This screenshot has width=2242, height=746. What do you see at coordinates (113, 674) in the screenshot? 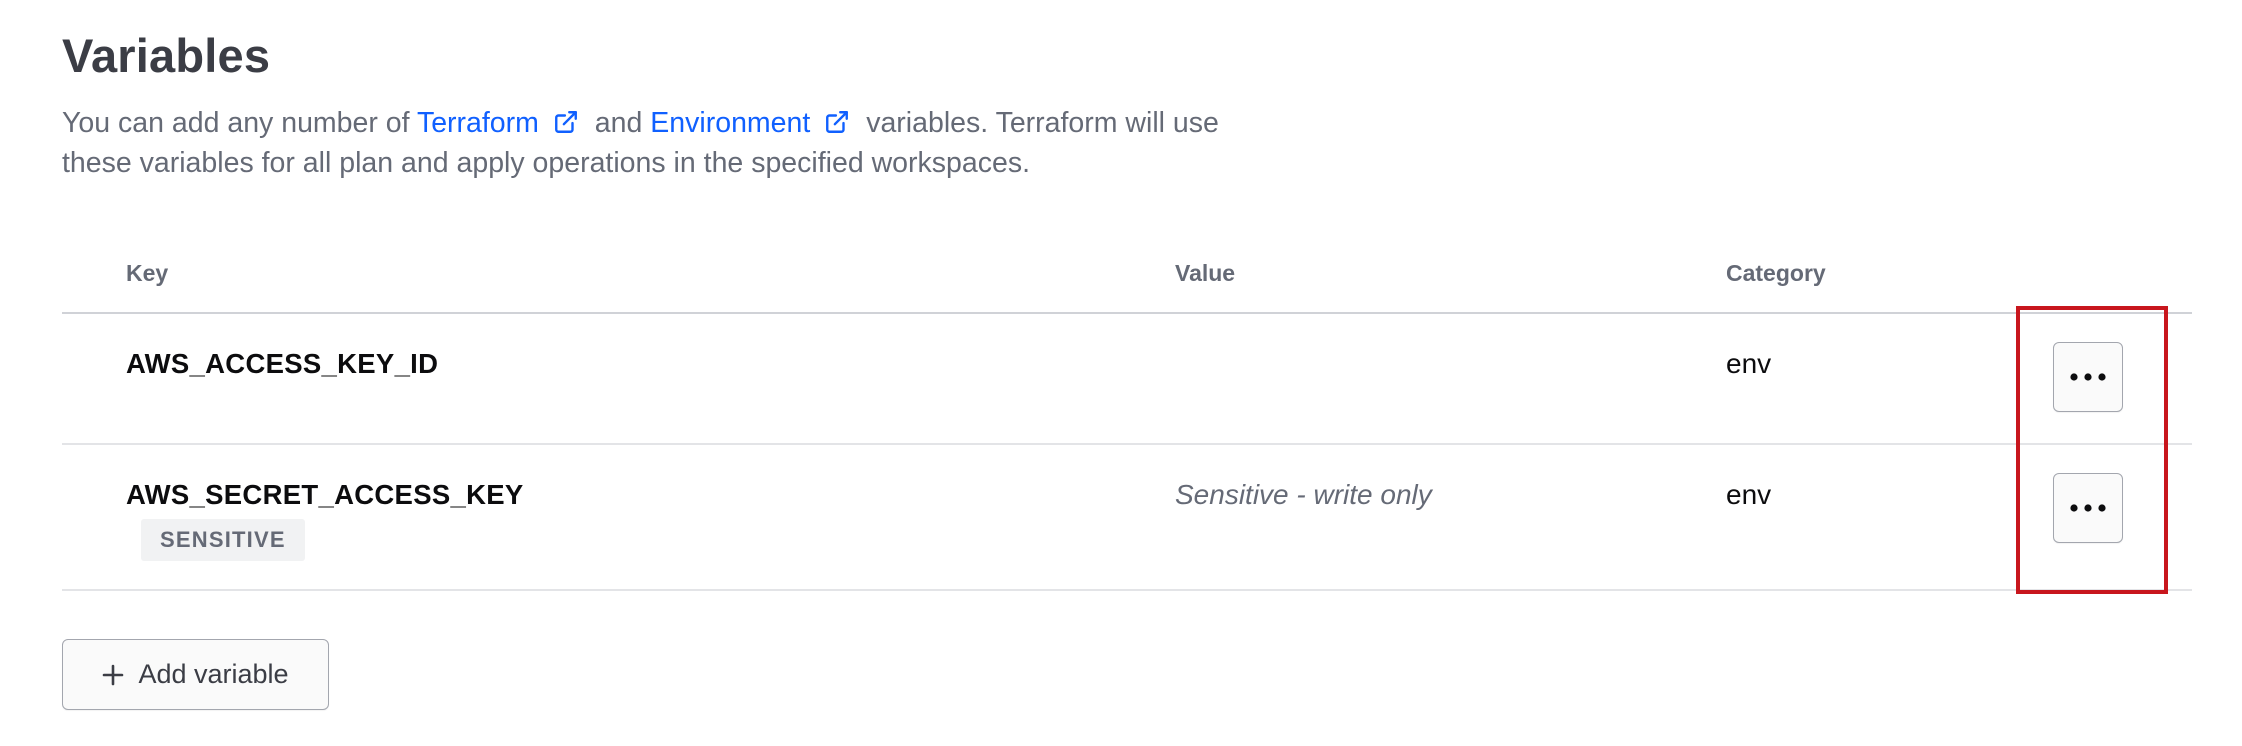
I see `plus-icon` at bounding box center [113, 674].